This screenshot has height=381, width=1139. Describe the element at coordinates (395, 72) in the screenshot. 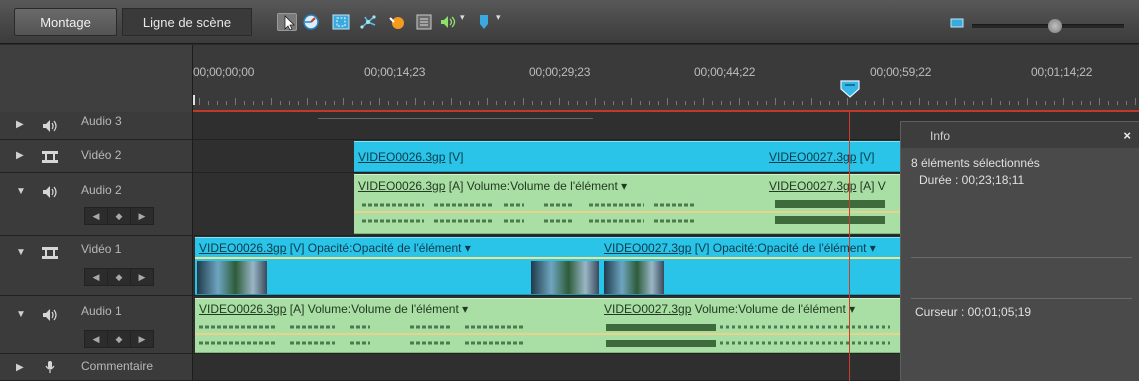

I see `timecode-label: 00;00;14;23` at that location.